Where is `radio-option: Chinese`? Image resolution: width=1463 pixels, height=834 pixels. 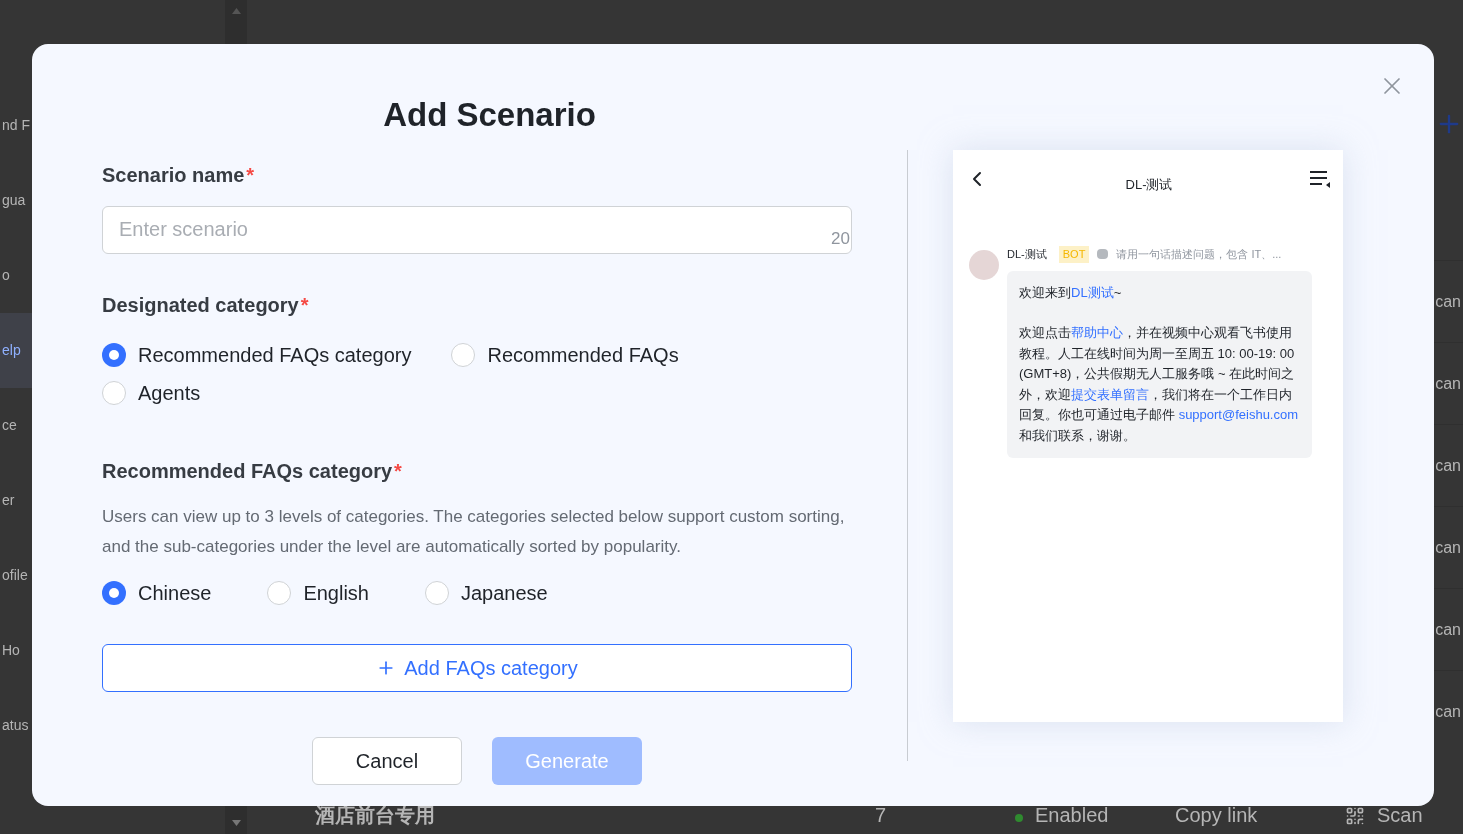
radio-option: Chinese is located at coordinates (157, 592).